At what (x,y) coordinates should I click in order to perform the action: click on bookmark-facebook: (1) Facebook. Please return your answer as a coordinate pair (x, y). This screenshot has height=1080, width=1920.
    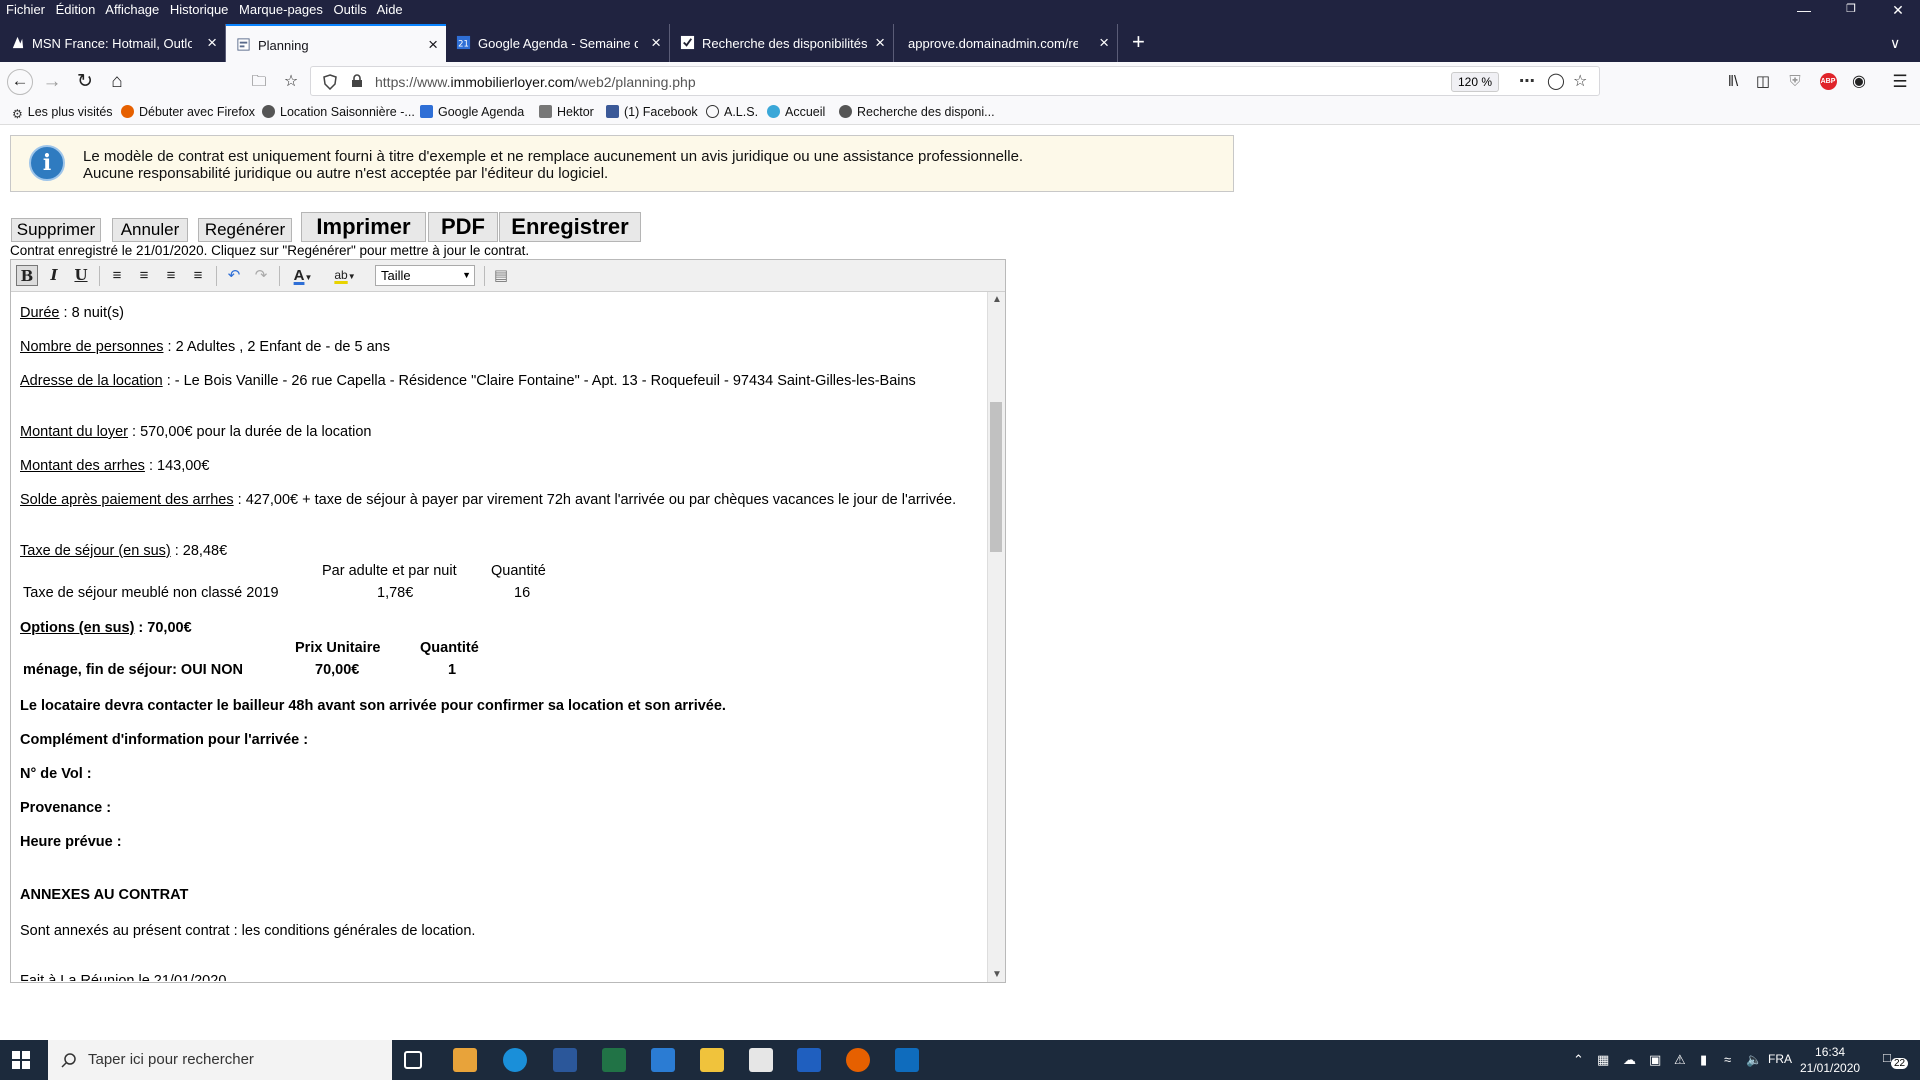
    Looking at the image, I should click on (652, 112).